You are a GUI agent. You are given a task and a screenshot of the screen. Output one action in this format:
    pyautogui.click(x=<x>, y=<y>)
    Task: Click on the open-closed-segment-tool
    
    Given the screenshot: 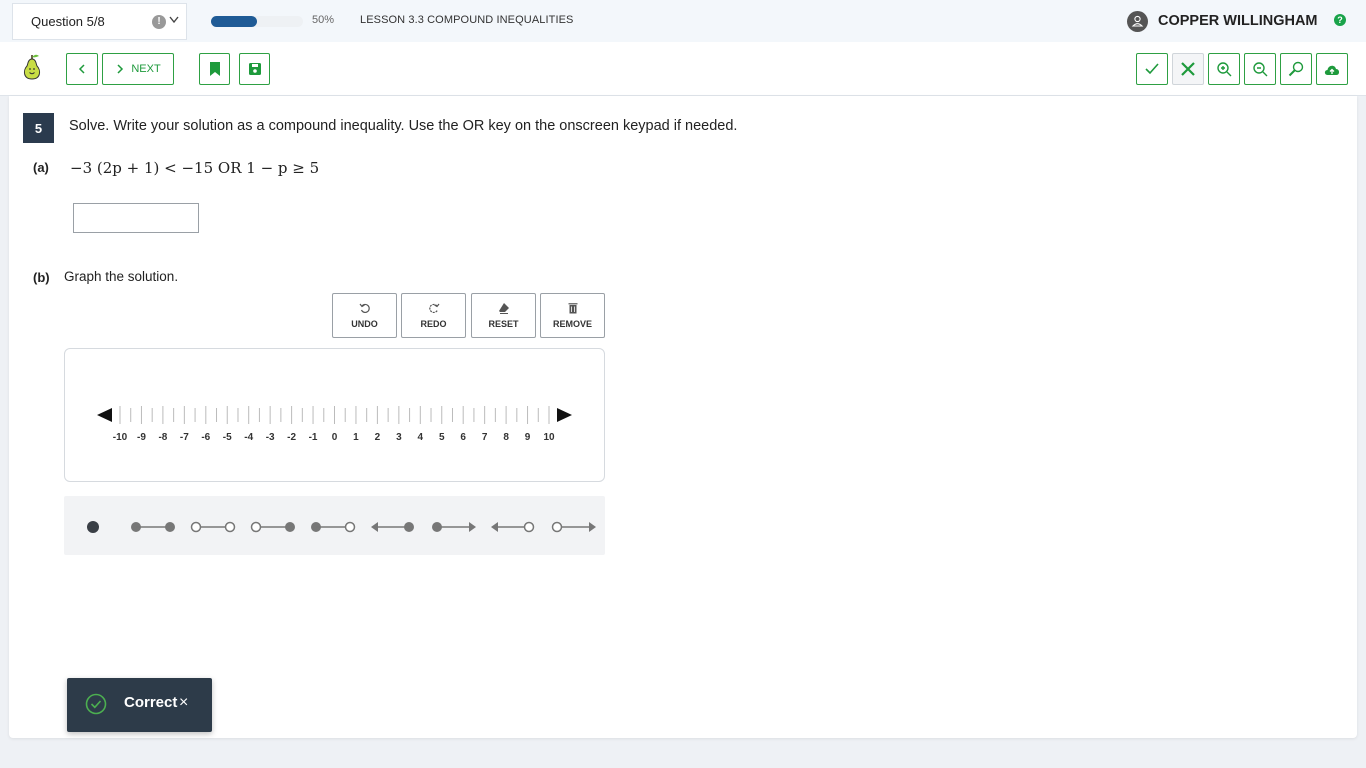 What is the action you would take?
    pyautogui.click(x=273, y=527)
    